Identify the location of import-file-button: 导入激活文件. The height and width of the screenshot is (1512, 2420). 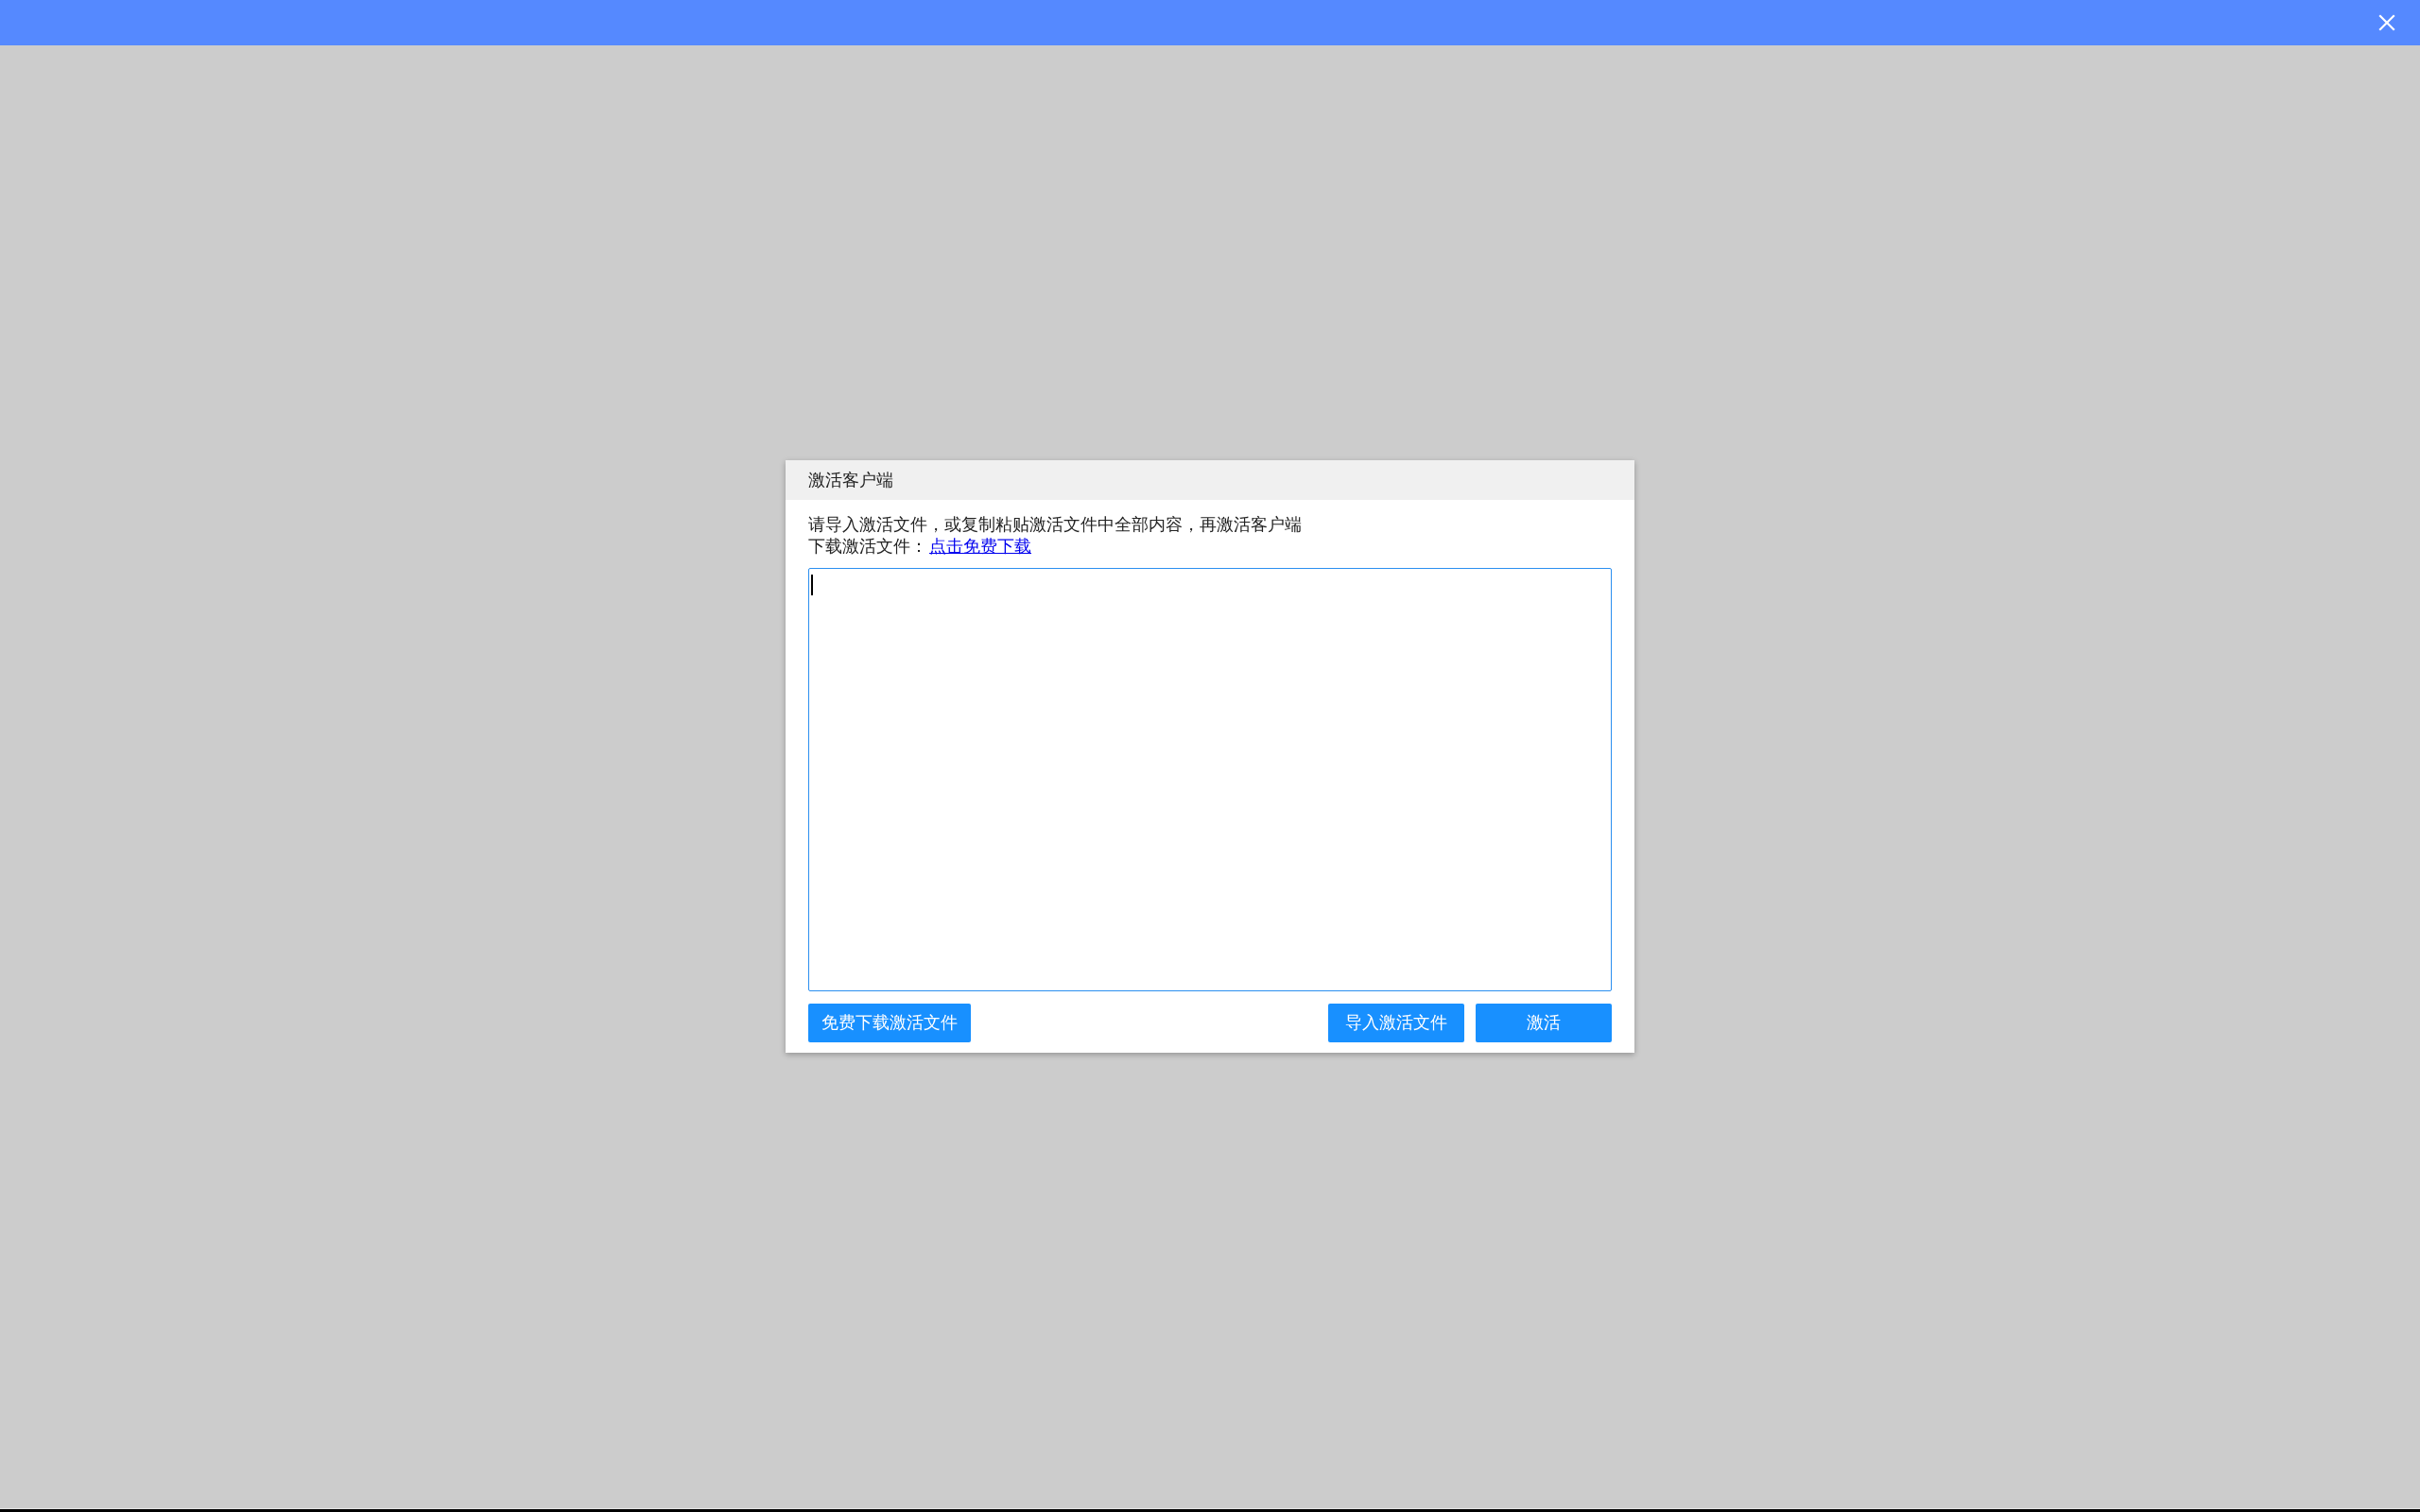
(1396, 1022).